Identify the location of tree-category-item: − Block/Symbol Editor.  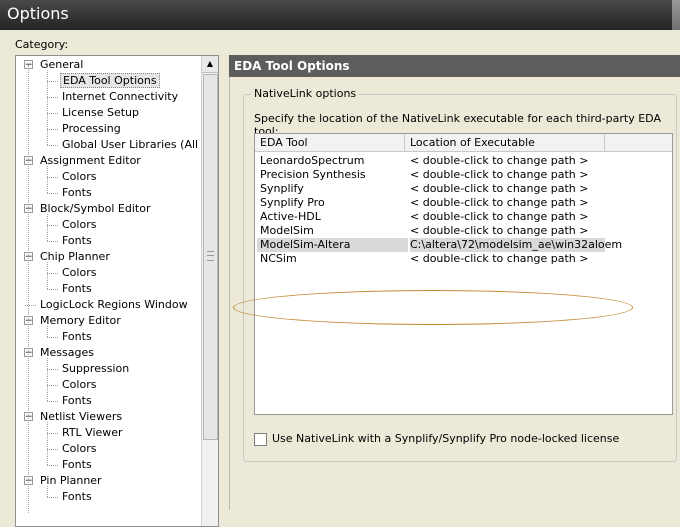
(88, 209).